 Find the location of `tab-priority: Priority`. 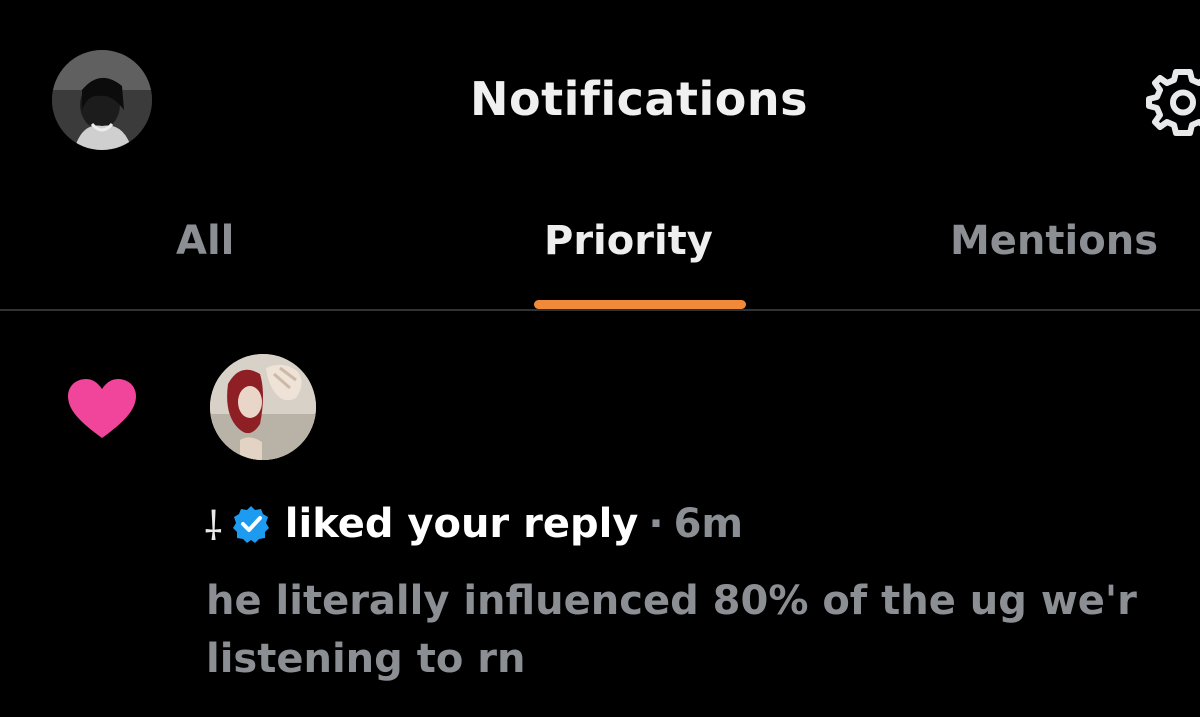

tab-priority: Priority is located at coordinates (628, 264).